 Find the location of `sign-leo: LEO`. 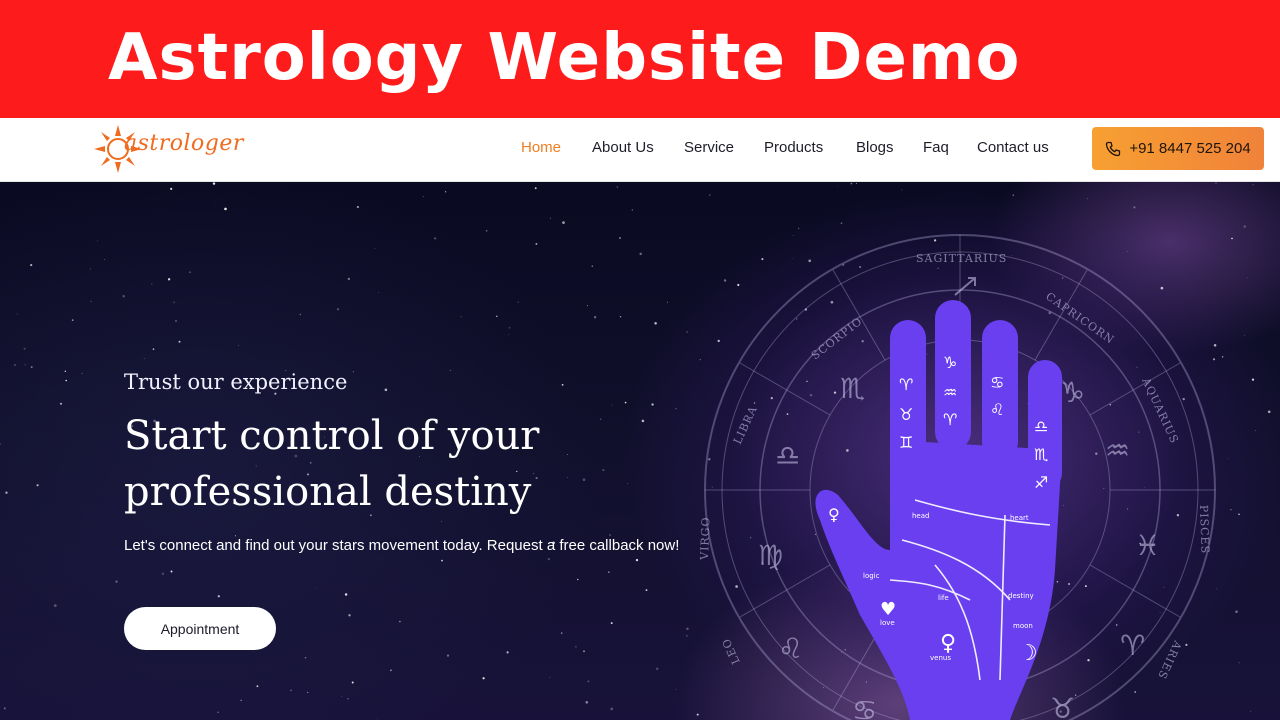

sign-leo: LEO is located at coordinates (730, 651).